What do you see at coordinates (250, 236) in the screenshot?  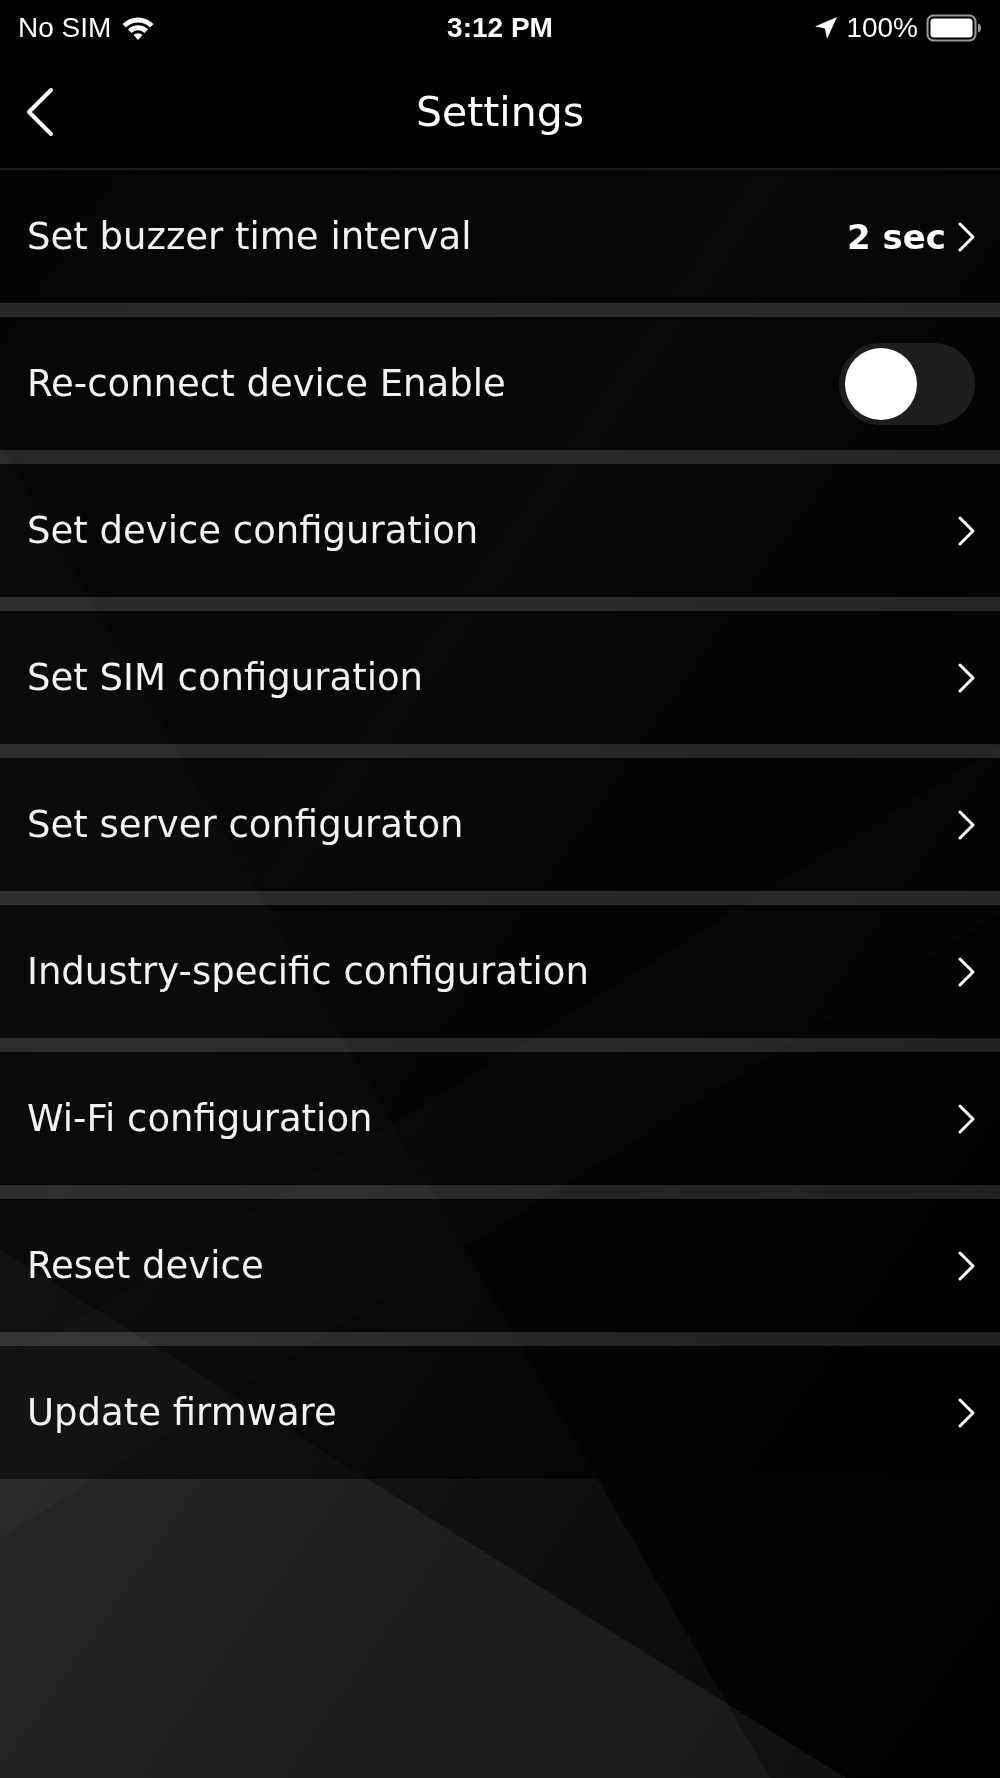 I see `setting-label: Set buzzer time interval` at bounding box center [250, 236].